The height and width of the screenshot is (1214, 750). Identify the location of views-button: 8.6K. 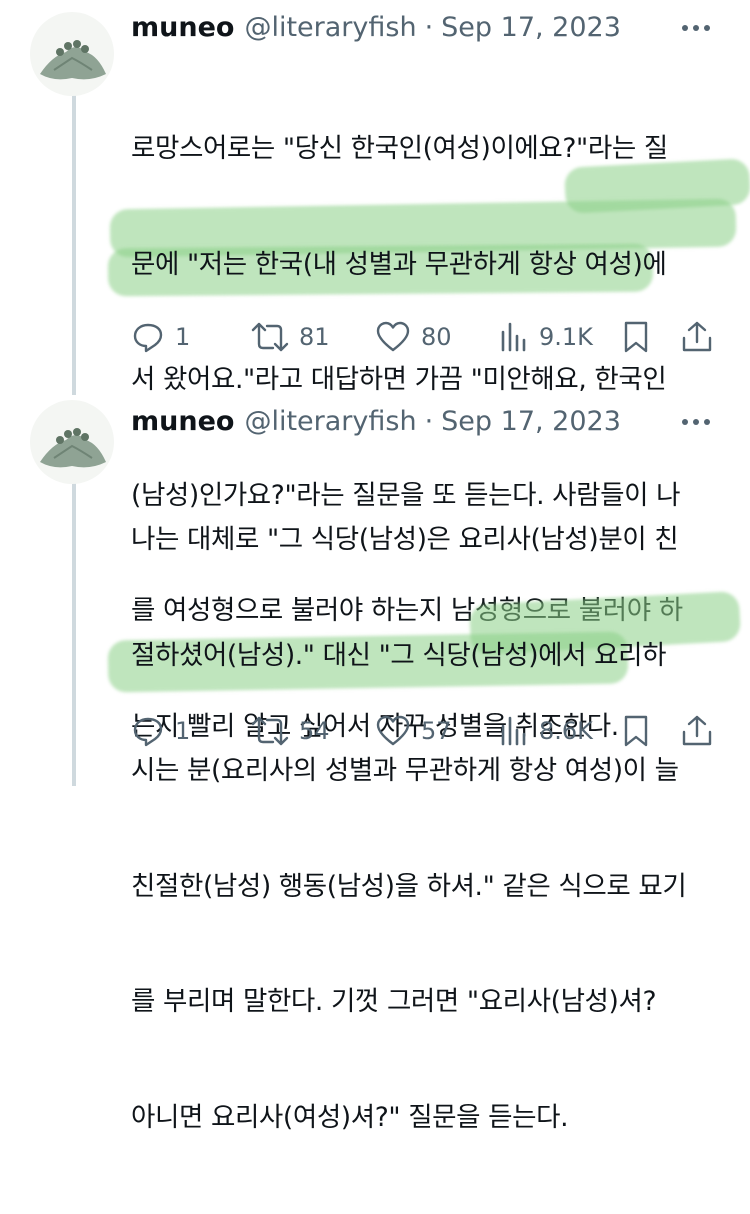
(546, 731).